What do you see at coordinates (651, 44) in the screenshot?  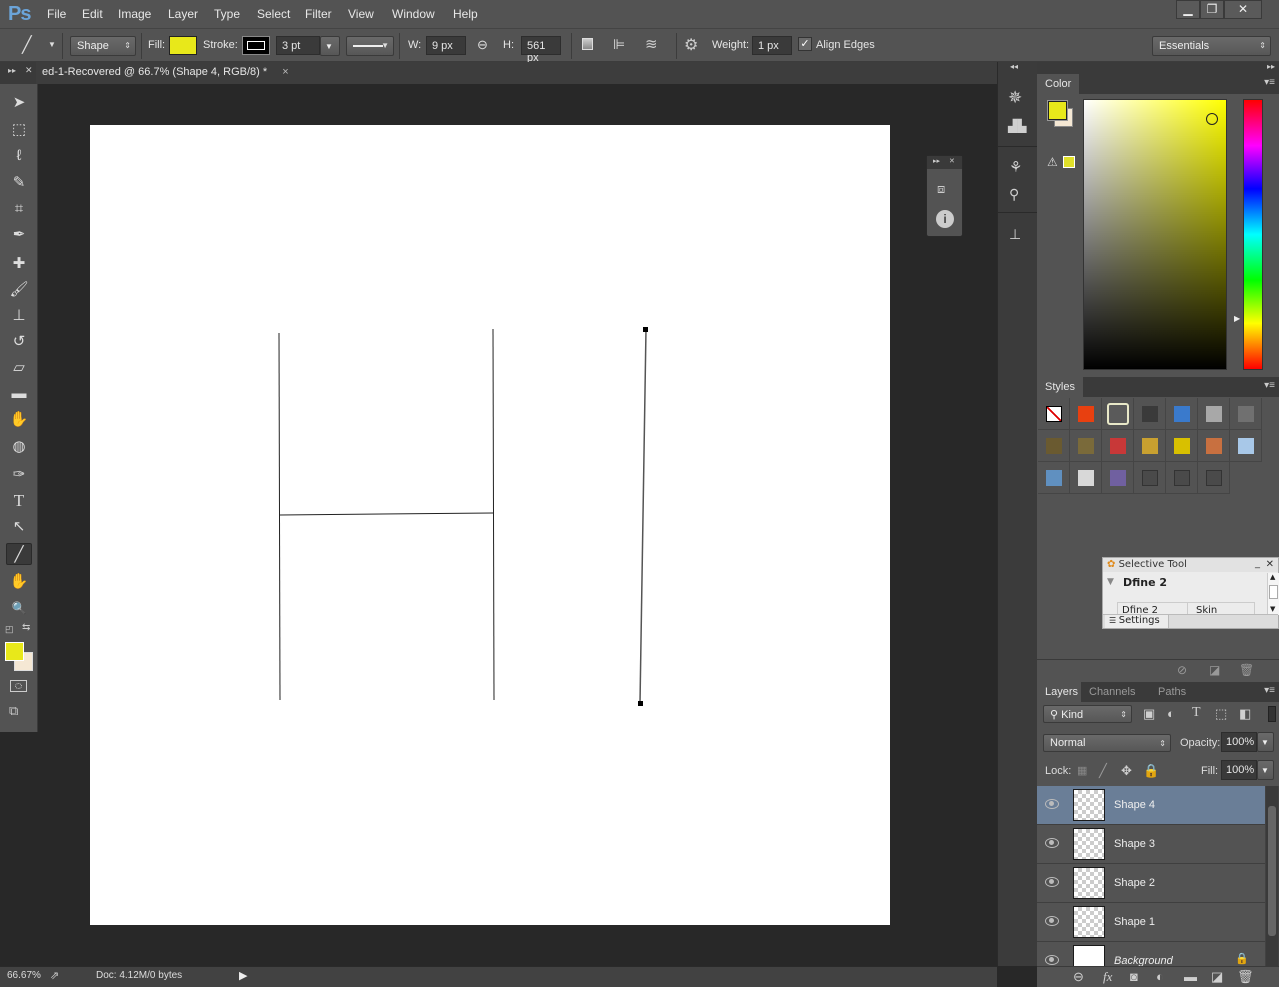 I see `path-arrangement-icon: ≋` at bounding box center [651, 44].